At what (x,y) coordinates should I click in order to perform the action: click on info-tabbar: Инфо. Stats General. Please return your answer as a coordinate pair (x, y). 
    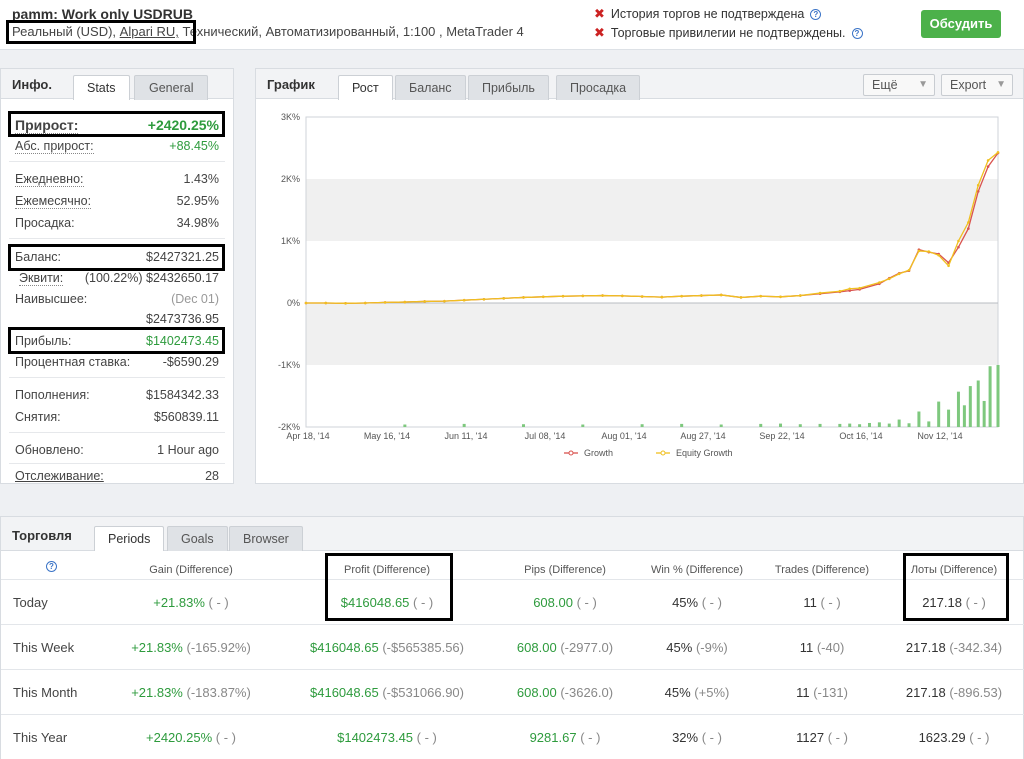
    Looking at the image, I should click on (117, 84).